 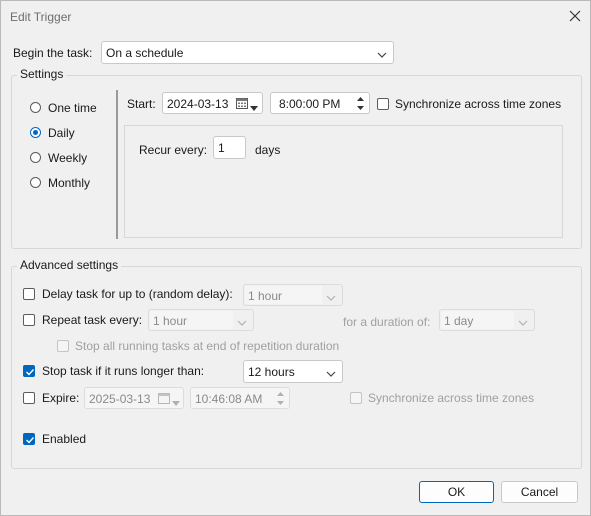 I want to click on radio-daily, so click(x=35, y=132).